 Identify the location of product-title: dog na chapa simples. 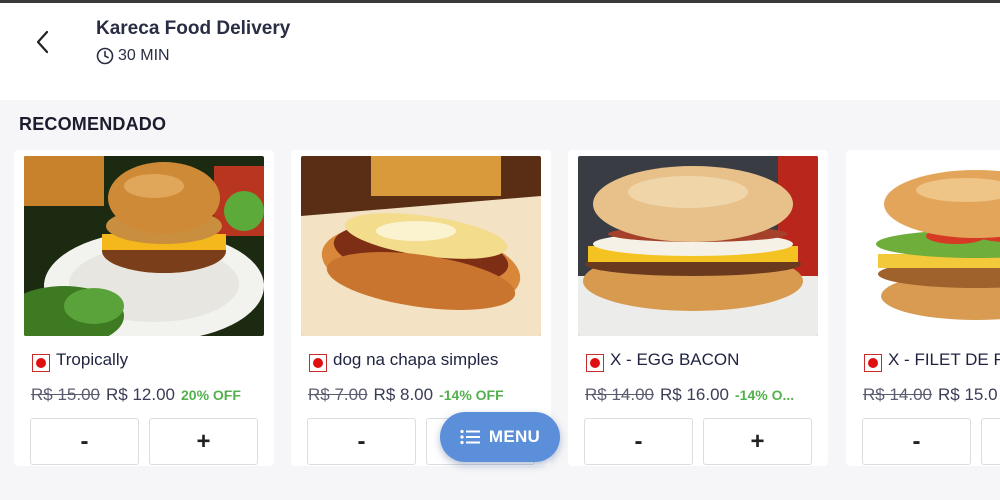
(425, 360).